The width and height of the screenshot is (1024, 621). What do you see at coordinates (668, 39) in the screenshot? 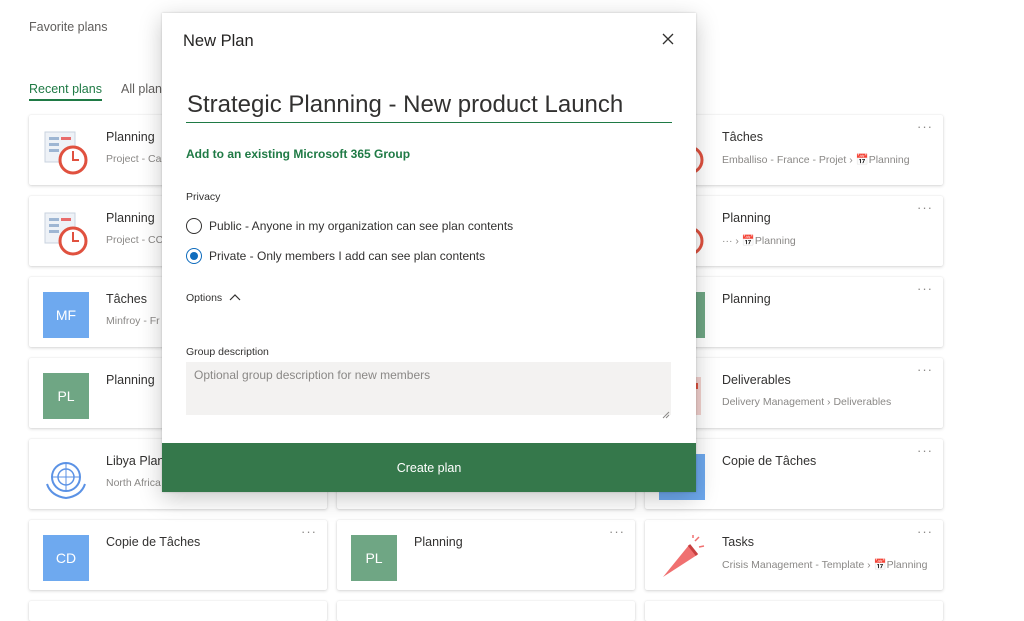
I see `close-icon` at bounding box center [668, 39].